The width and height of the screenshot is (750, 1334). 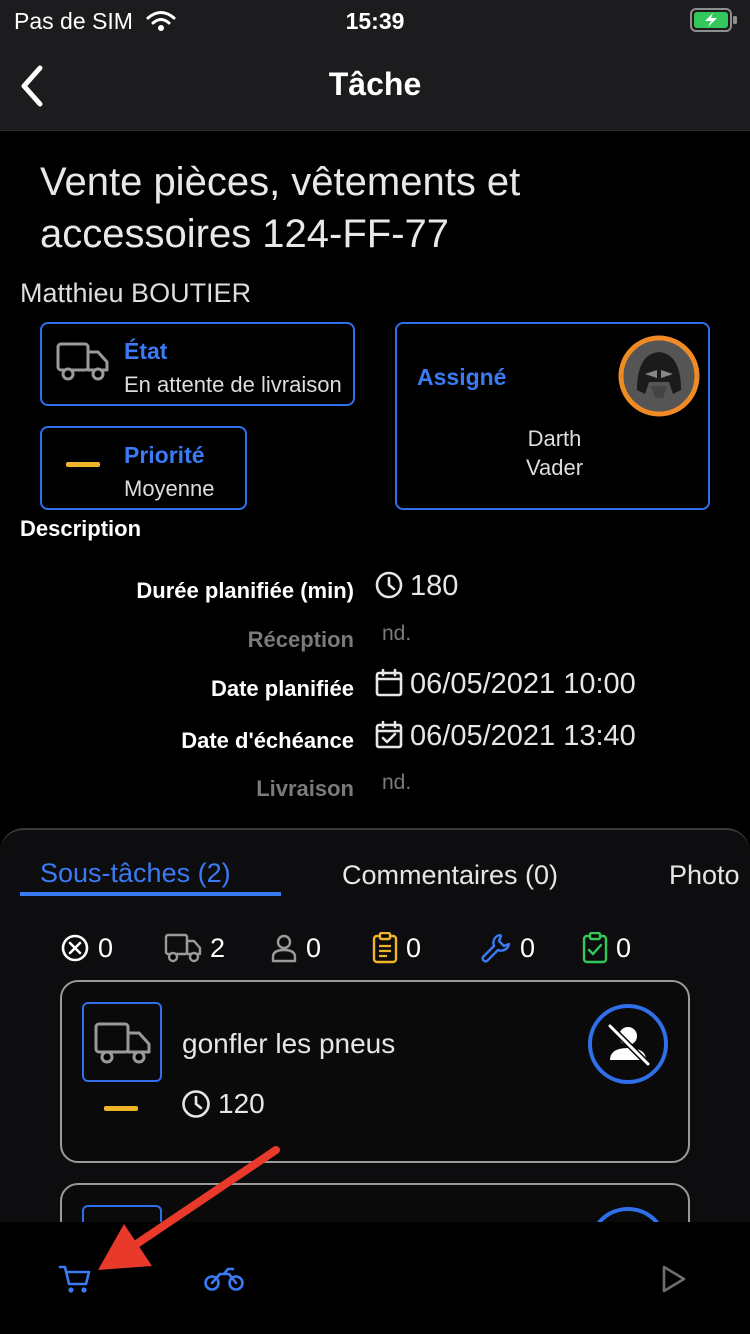 I want to click on counter-delivery: 2, so click(x=194, y=948).